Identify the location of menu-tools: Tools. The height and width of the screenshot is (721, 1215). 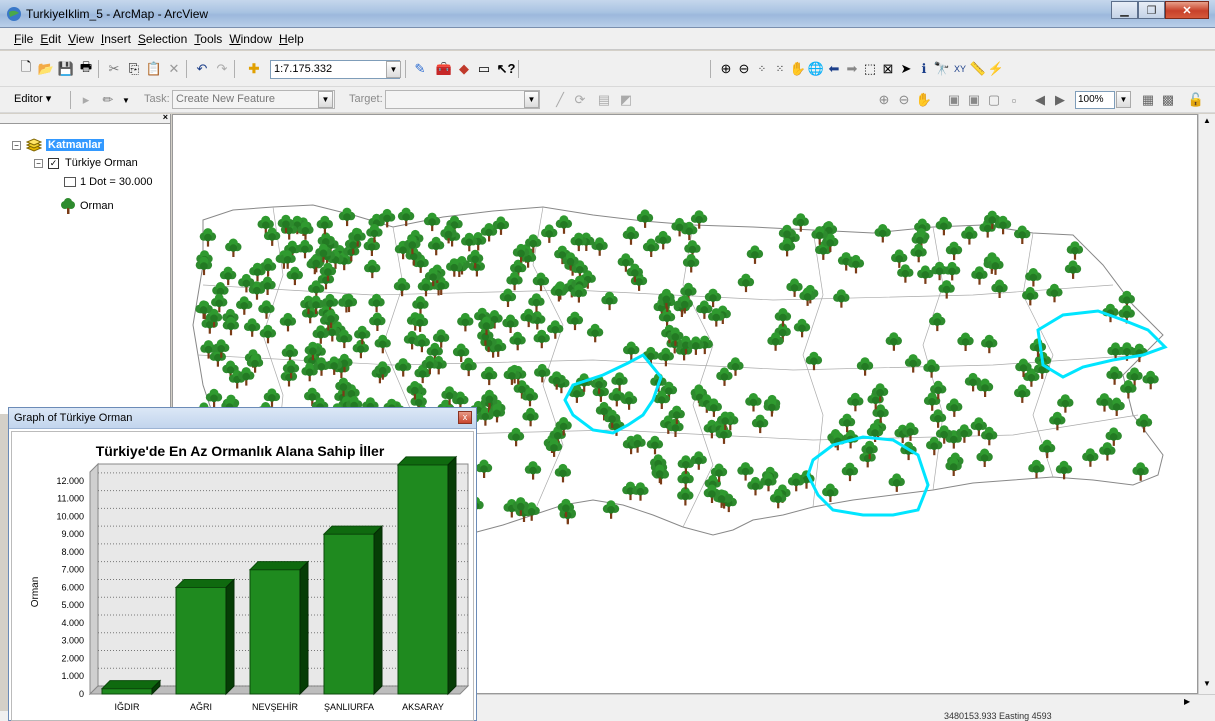
(208, 39).